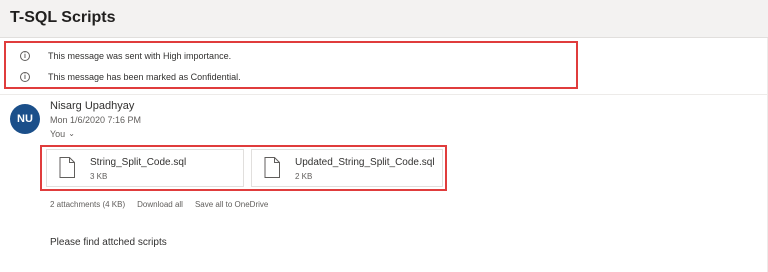 The width and height of the screenshot is (768, 272). What do you see at coordinates (365, 162) in the screenshot?
I see `attachment-name: Updated_String_Split_Code.sql` at bounding box center [365, 162].